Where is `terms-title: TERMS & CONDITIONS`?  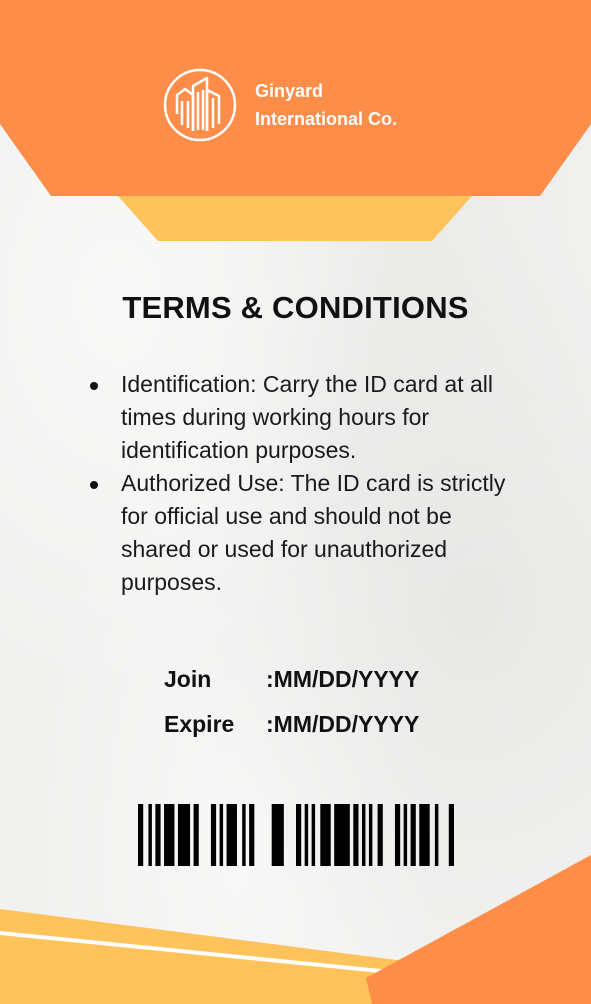
terms-title: TERMS & CONDITIONS is located at coordinates (295, 307).